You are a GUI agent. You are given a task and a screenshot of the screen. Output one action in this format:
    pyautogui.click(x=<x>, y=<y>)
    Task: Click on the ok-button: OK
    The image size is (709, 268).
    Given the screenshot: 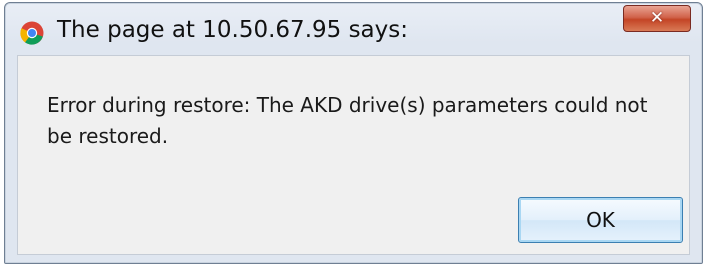 What is the action you would take?
    pyautogui.click(x=600, y=220)
    